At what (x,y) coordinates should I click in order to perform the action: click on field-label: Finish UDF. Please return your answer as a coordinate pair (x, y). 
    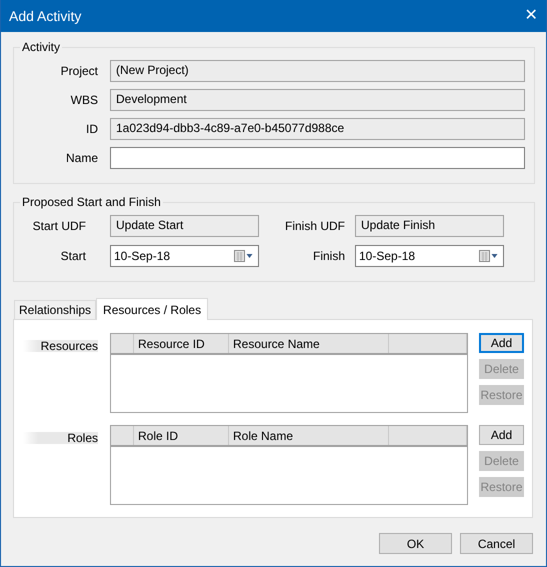
    Looking at the image, I should click on (315, 226).